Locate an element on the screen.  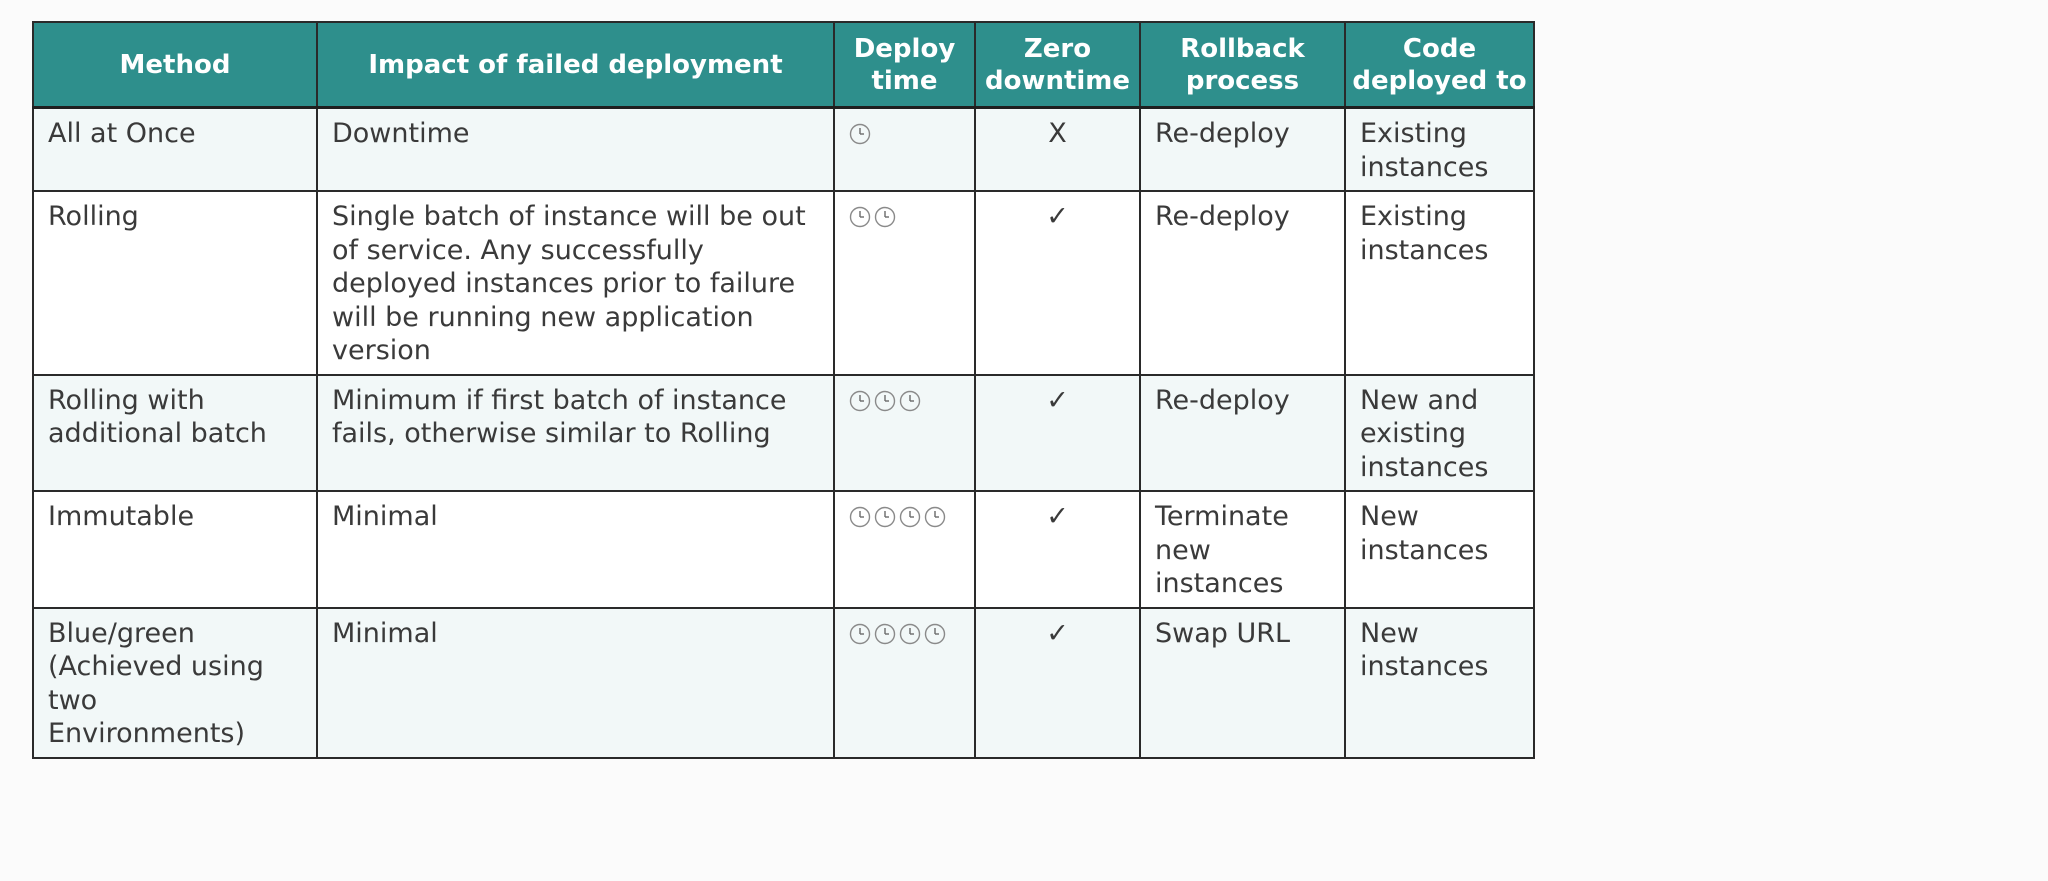
impact-cell: Downtime is located at coordinates (575, 149).